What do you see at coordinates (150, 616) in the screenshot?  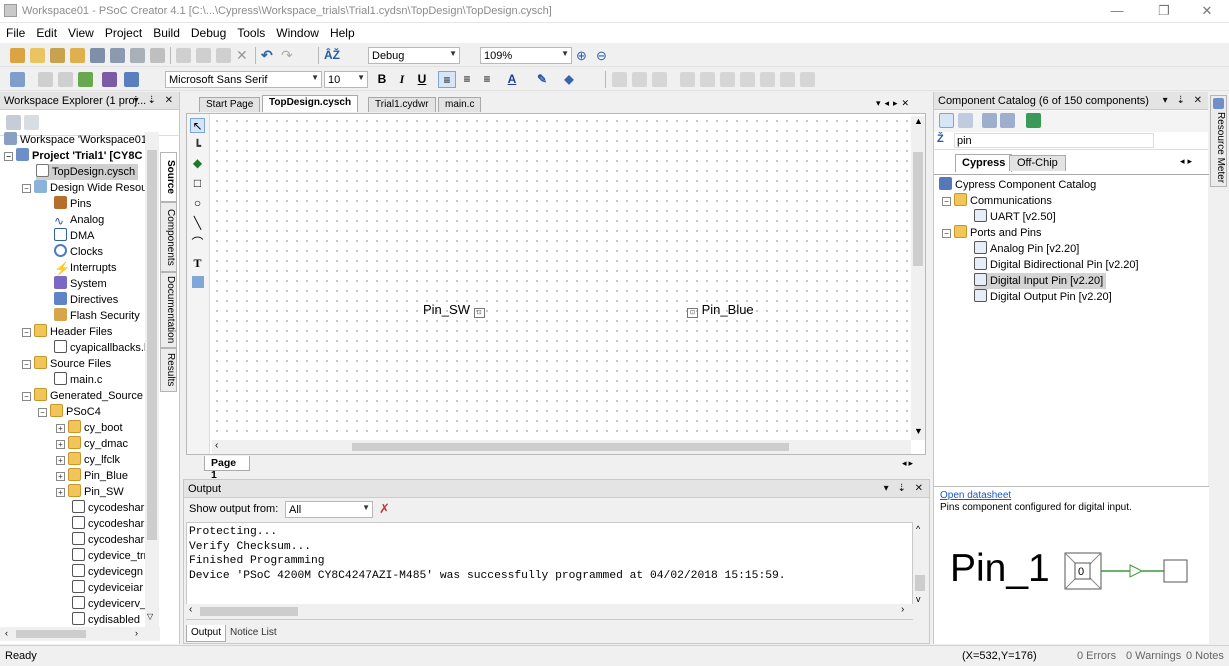 I see `scroll-down-icon: ▽` at bounding box center [150, 616].